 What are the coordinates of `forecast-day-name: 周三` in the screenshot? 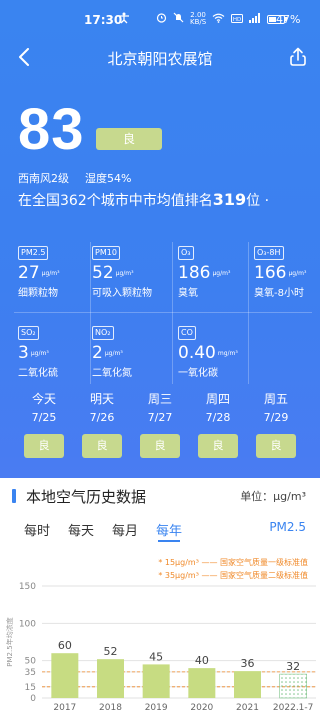 It's located at (159, 399).